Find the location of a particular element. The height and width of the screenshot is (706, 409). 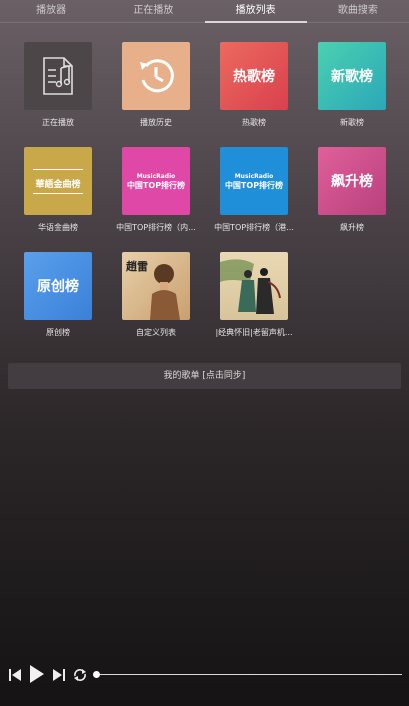

playlist-tile-now-playing: 正在播放 is located at coordinates (58, 84).